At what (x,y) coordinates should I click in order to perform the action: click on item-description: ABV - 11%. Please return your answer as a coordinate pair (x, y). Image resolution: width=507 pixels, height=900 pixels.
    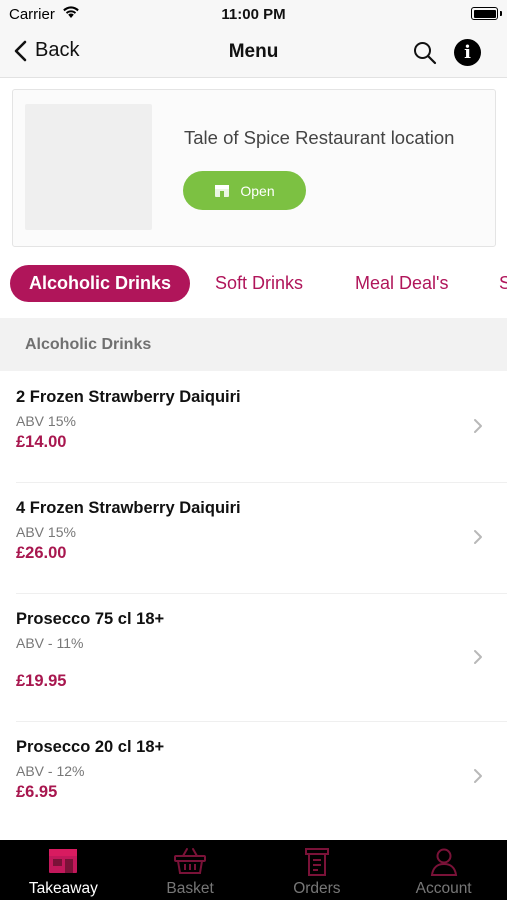
    Looking at the image, I should click on (50, 643).